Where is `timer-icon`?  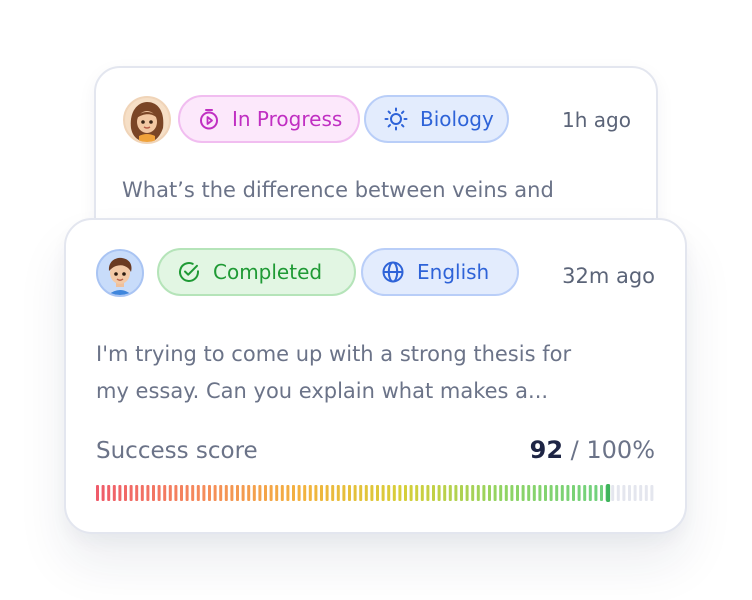
timer-icon is located at coordinates (209, 119).